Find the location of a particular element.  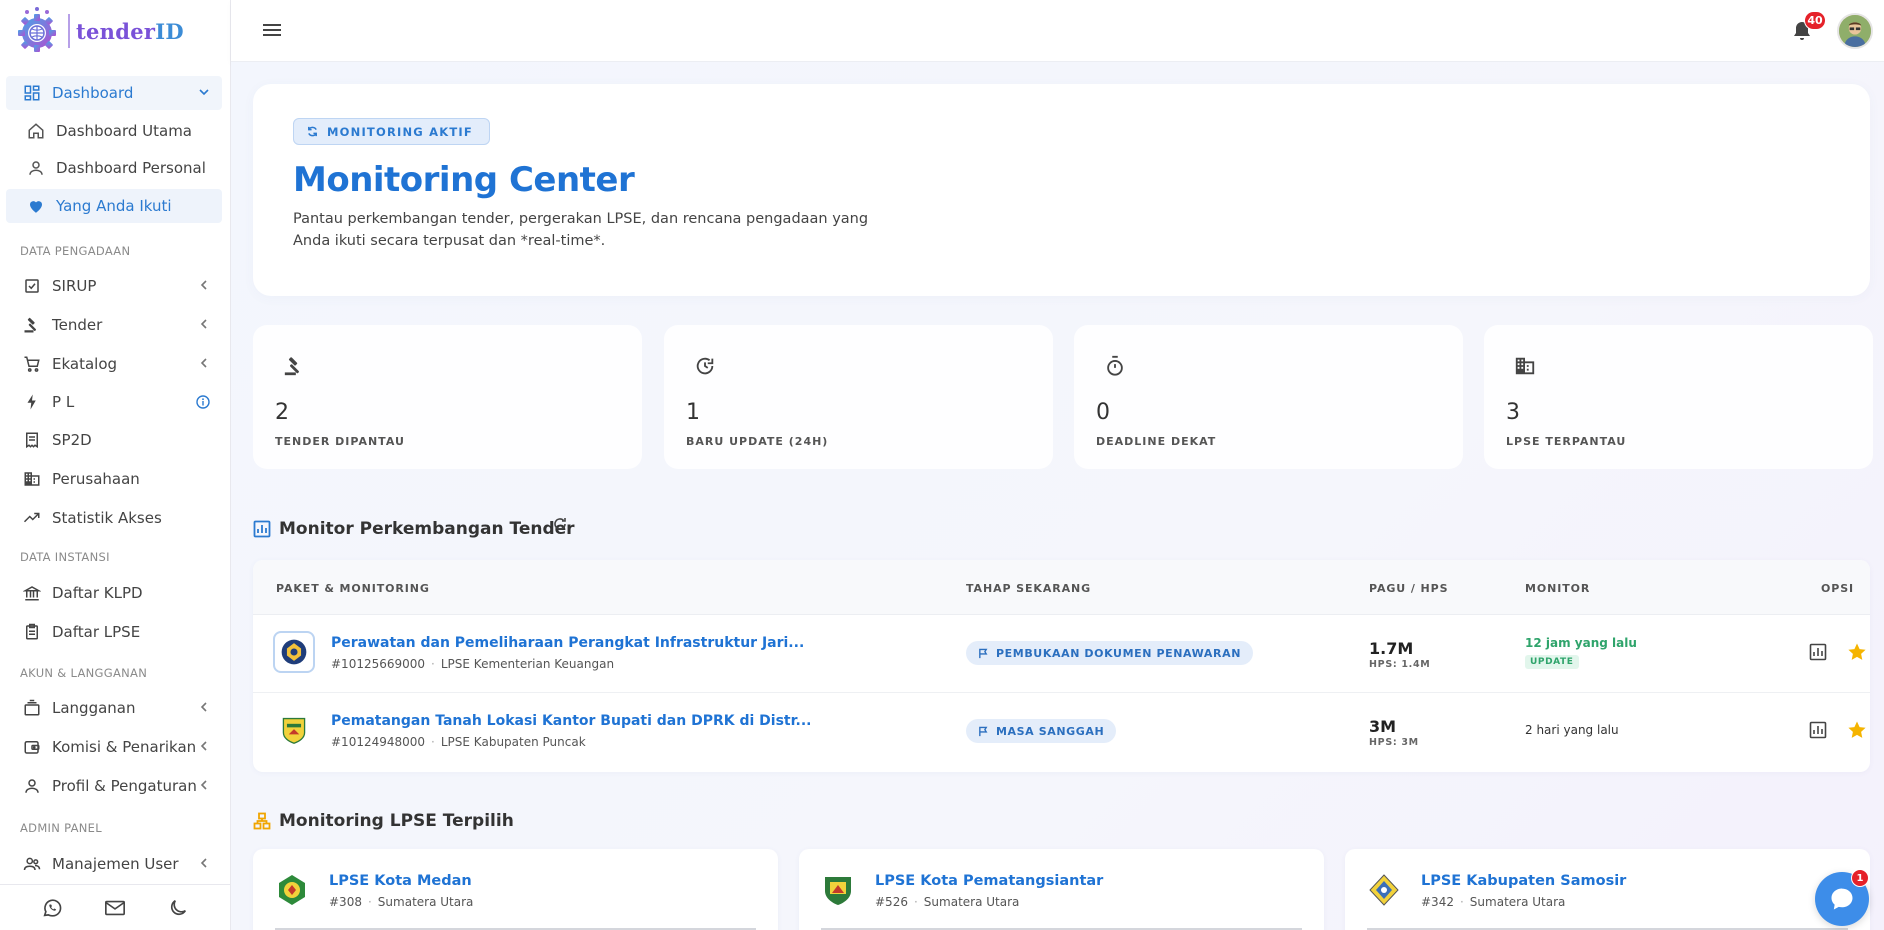

sidebar-item-perusahaan: Perusahaan is located at coordinates (114, 479).